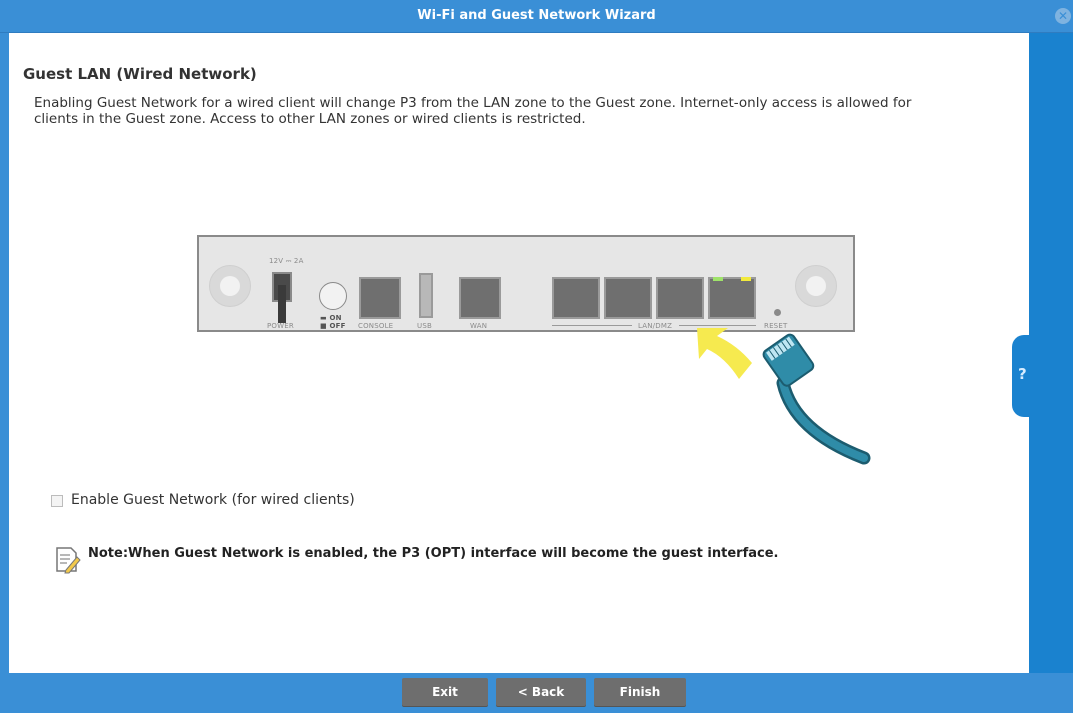 This screenshot has height=713, width=1073. Describe the element at coordinates (541, 692) in the screenshot. I see `back-button: < Back` at that location.